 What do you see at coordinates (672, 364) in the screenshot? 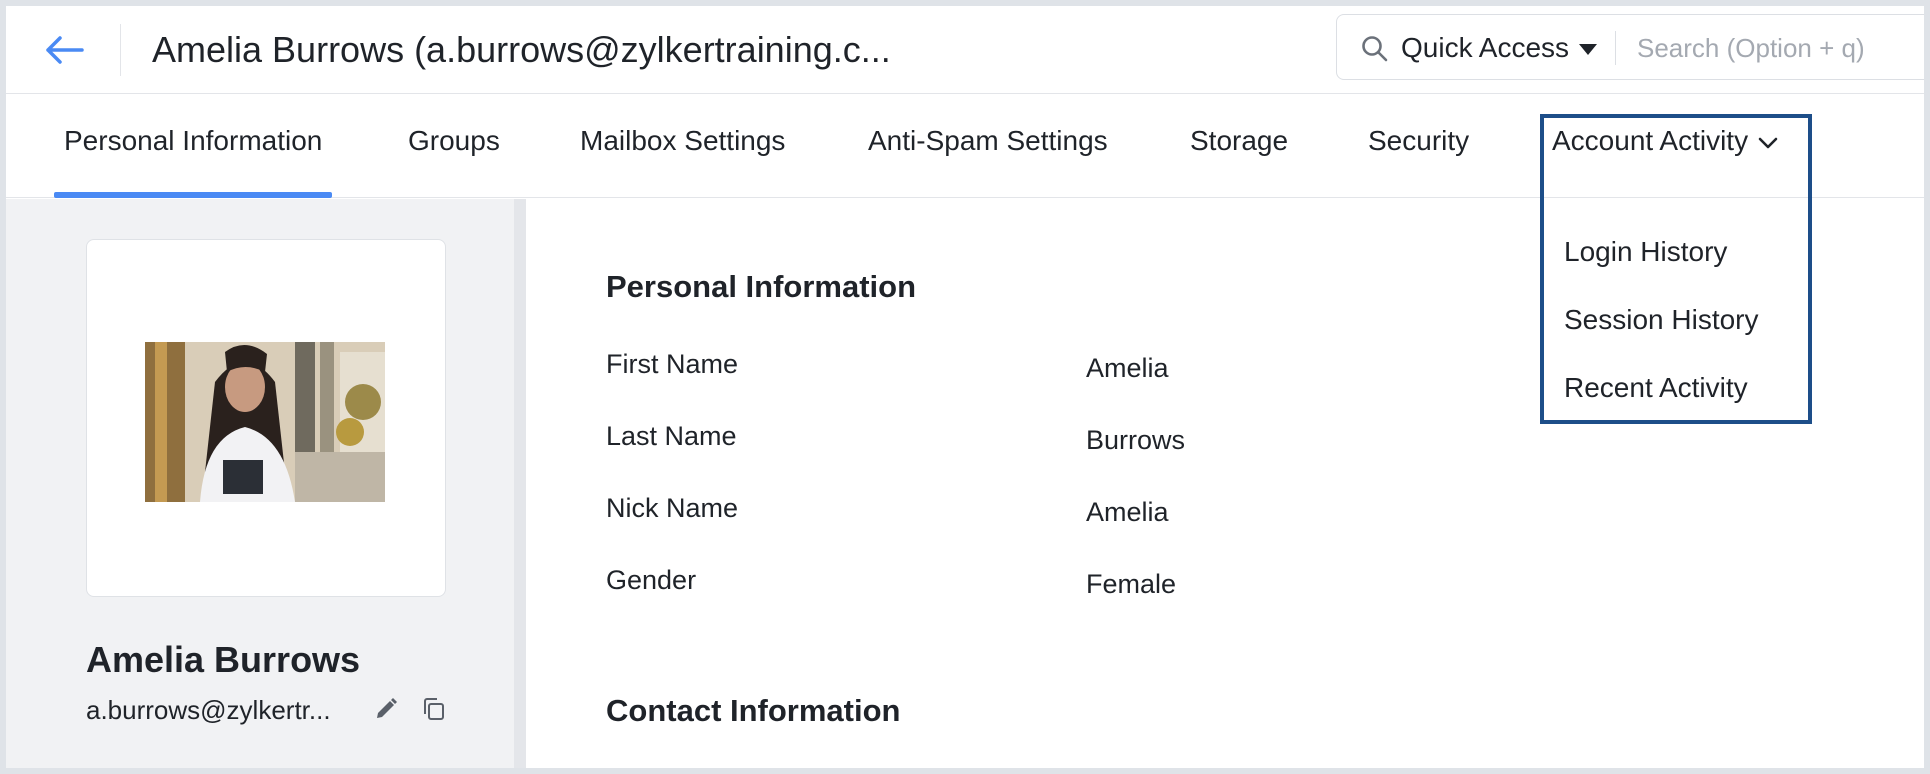
I see `field-label-first-name: First Name` at bounding box center [672, 364].